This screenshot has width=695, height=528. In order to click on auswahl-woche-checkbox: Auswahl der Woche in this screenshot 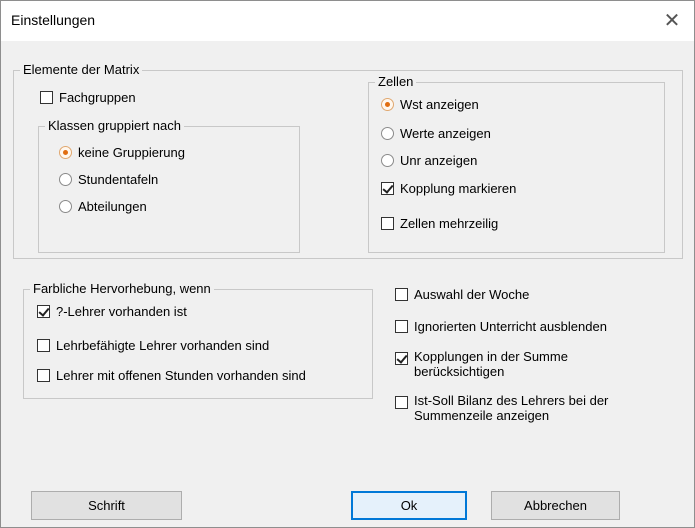, I will do `click(520, 296)`.